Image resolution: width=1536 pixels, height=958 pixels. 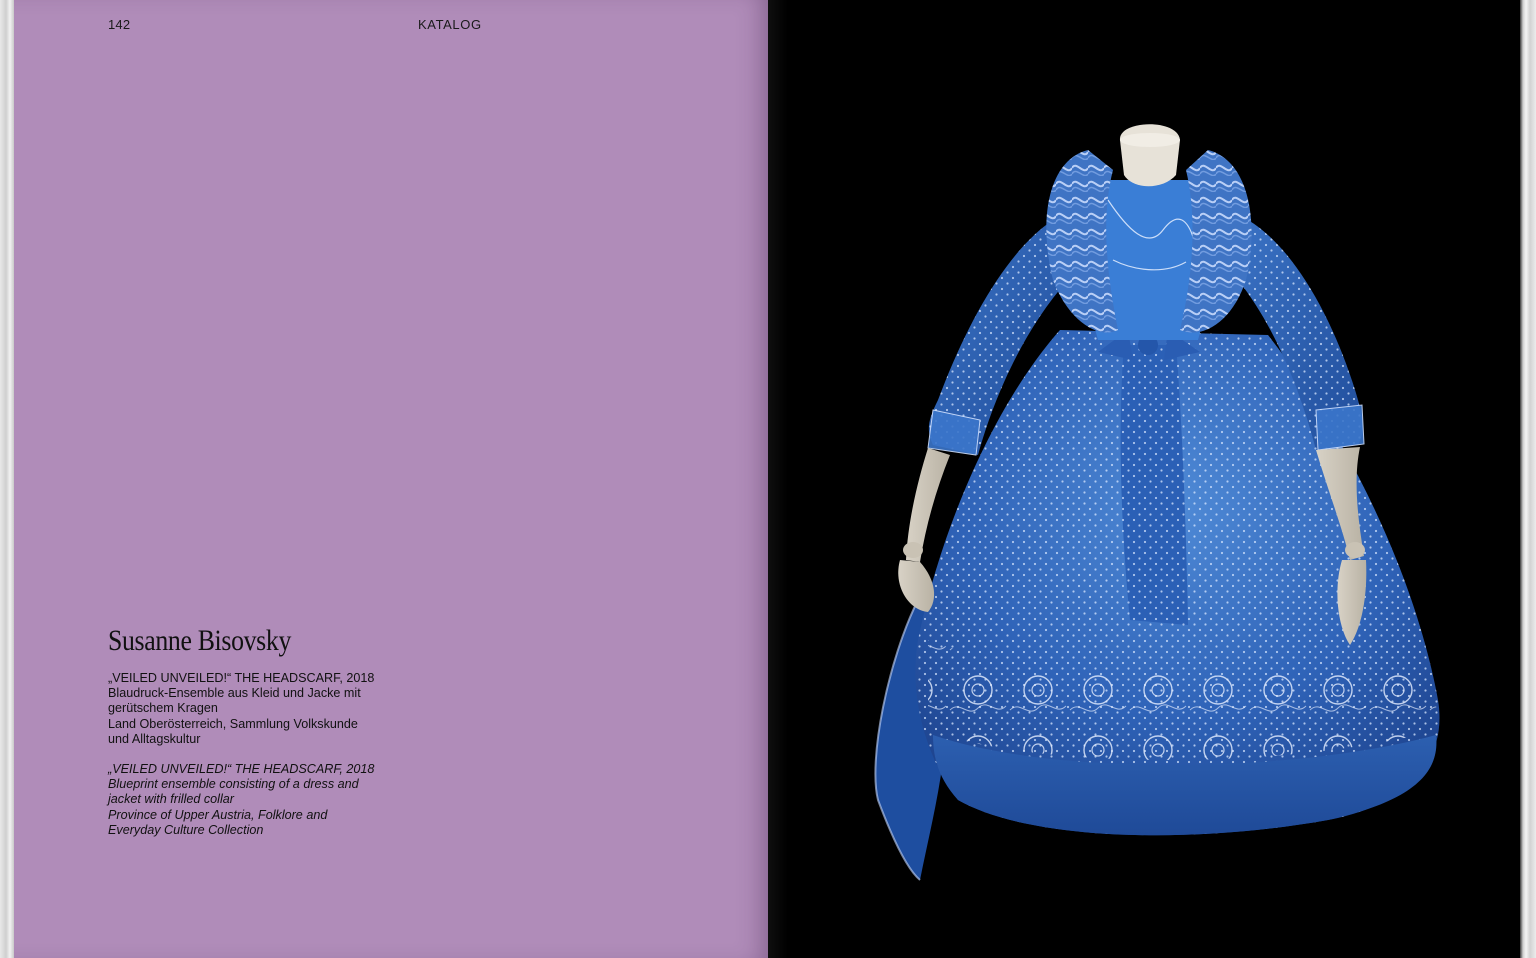 What do you see at coordinates (218, 814) in the screenshot?
I see `caption-english-line: Province of Upper Austria, Folklore and` at bounding box center [218, 814].